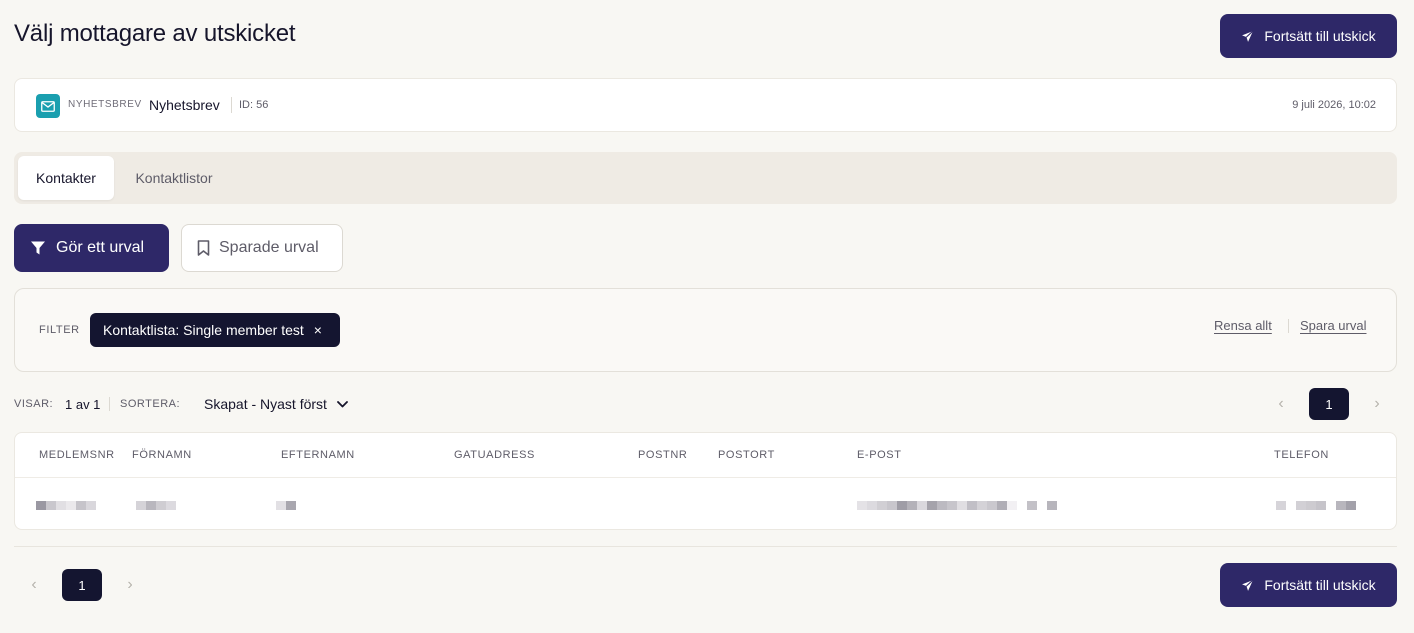 Image resolution: width=1414 pixels, height=633 pixels. What do you see at coordinates (269, 247) in the screenshot?
I see `saved-selections-label: Sparade urval` at bounding box center [269, 247].